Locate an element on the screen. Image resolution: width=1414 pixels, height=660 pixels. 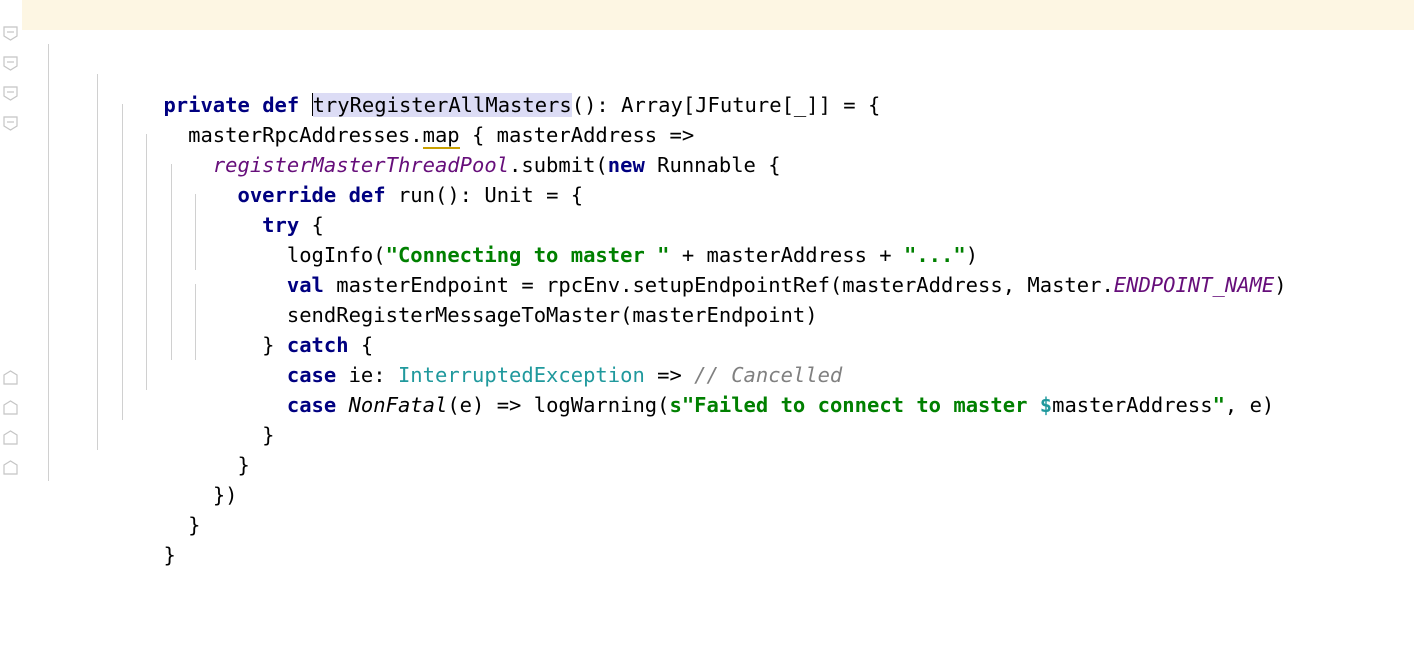
editor-gutter is located at coordinates (11, 254).